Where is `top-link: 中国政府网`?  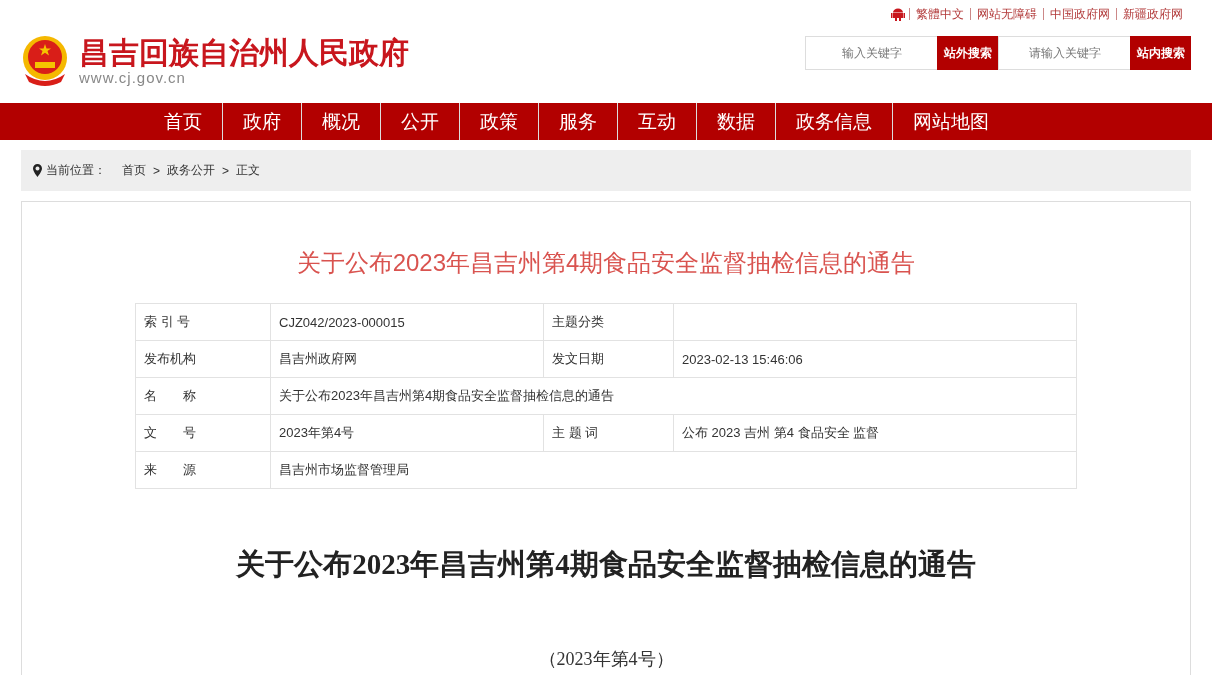
top-link: 中国政府网 is located at coordinates (1079, 14).